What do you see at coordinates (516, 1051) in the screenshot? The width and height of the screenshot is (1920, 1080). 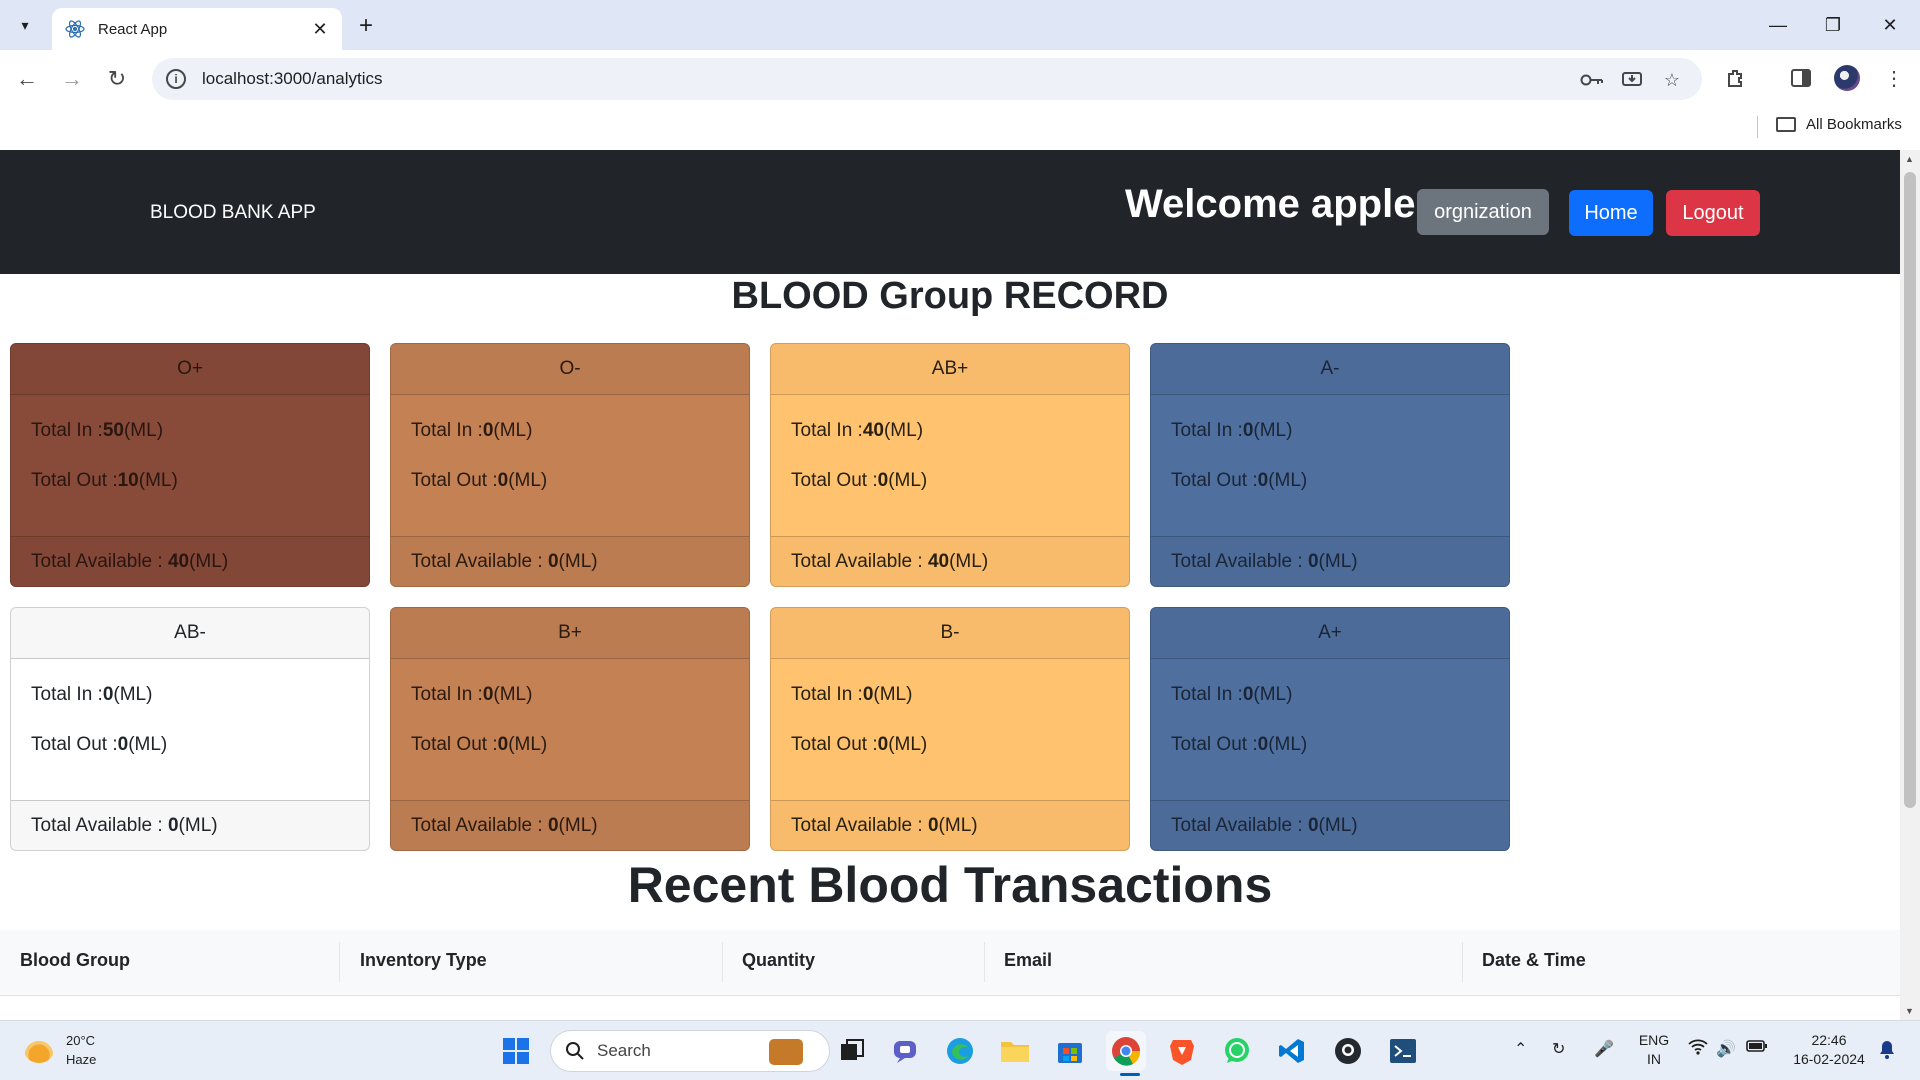 I see `windows-start-icon` at bounding box center [516, 1051].